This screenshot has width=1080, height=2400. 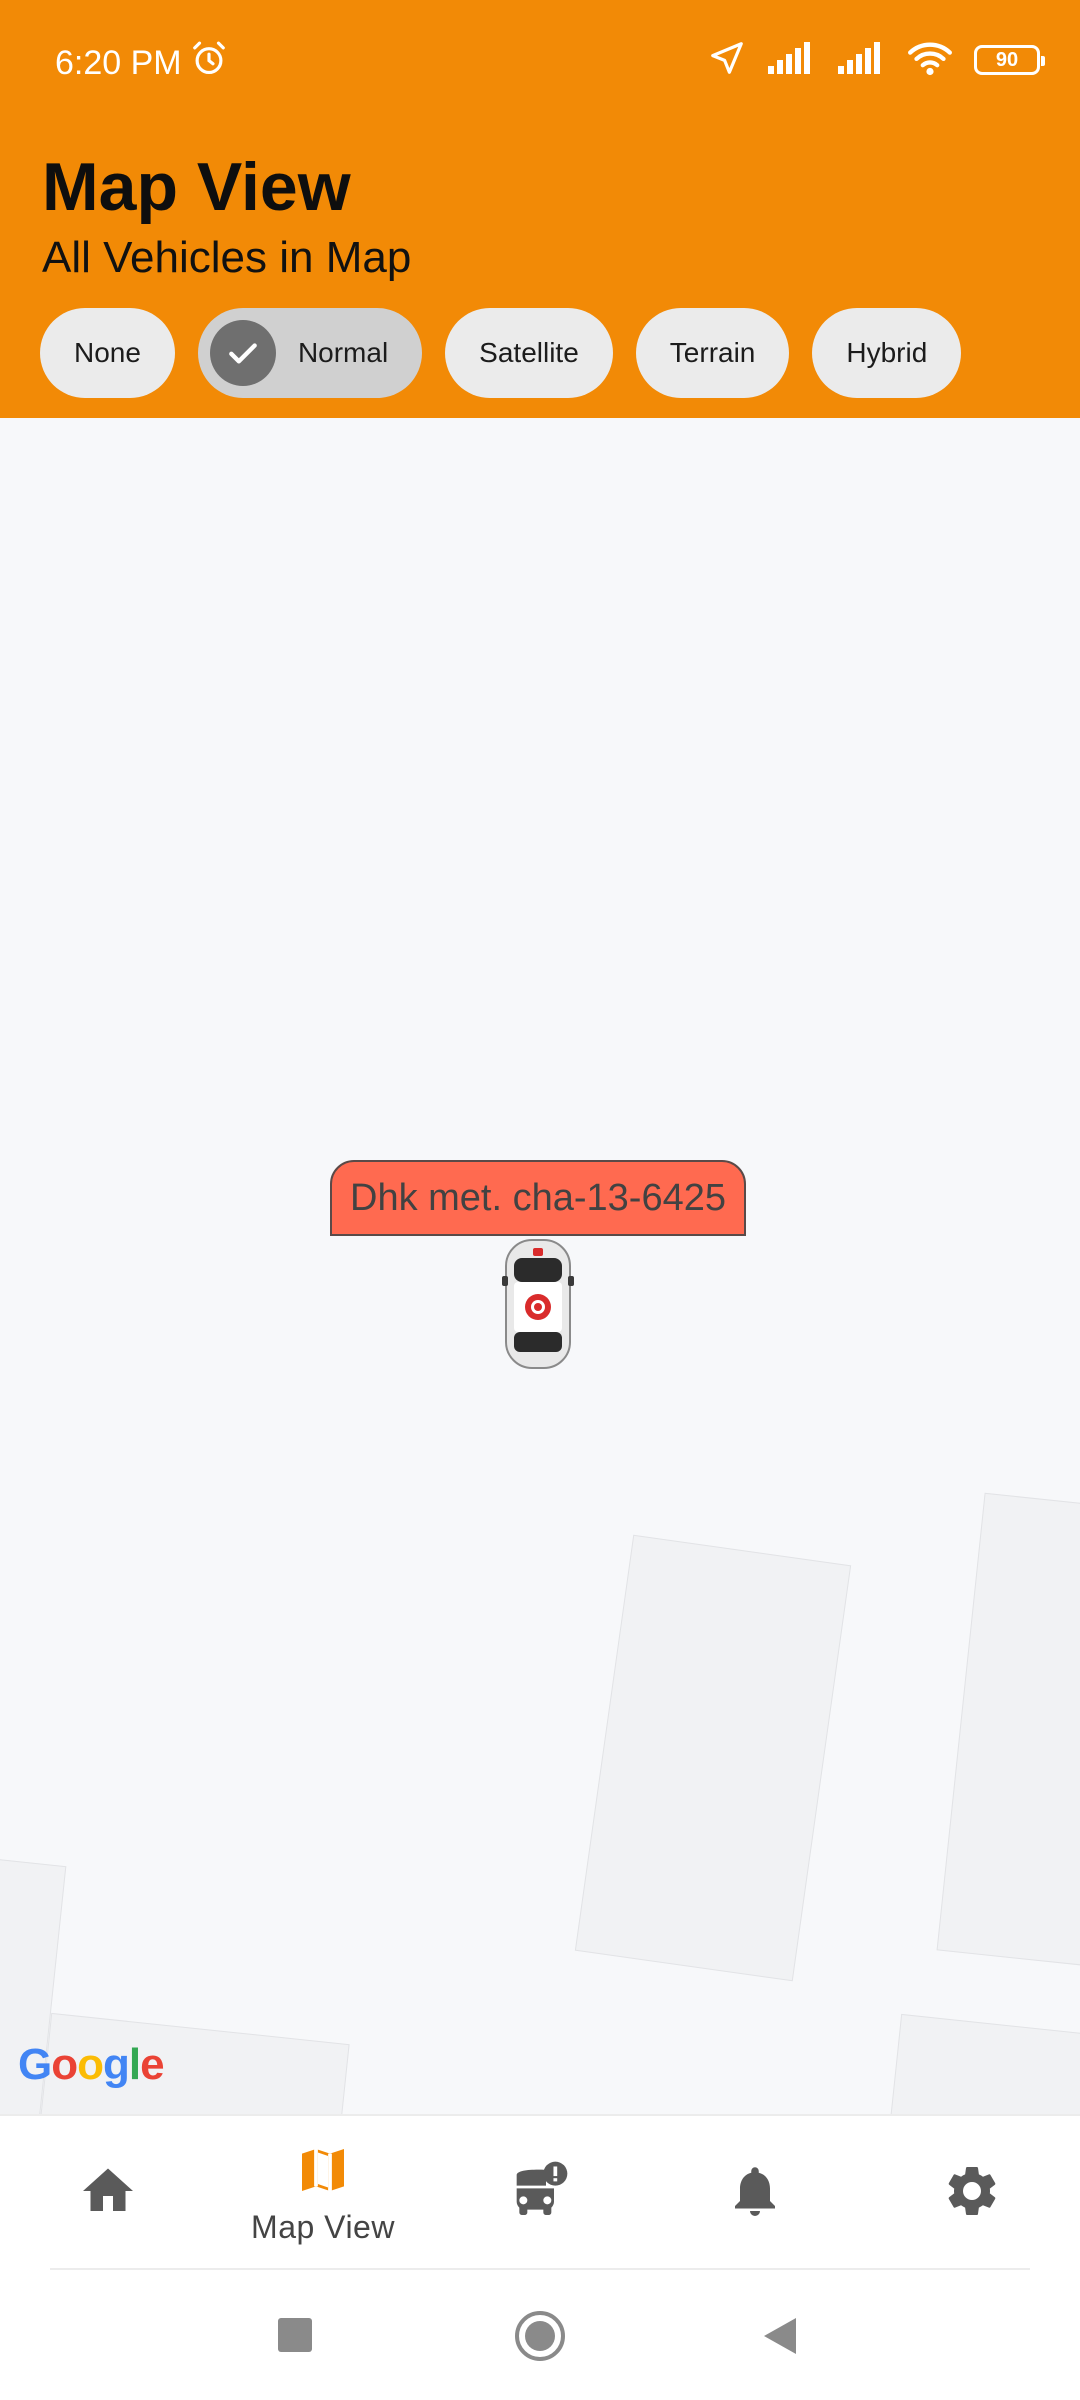 I want to click on check-icon, so click(x=242, y=353).